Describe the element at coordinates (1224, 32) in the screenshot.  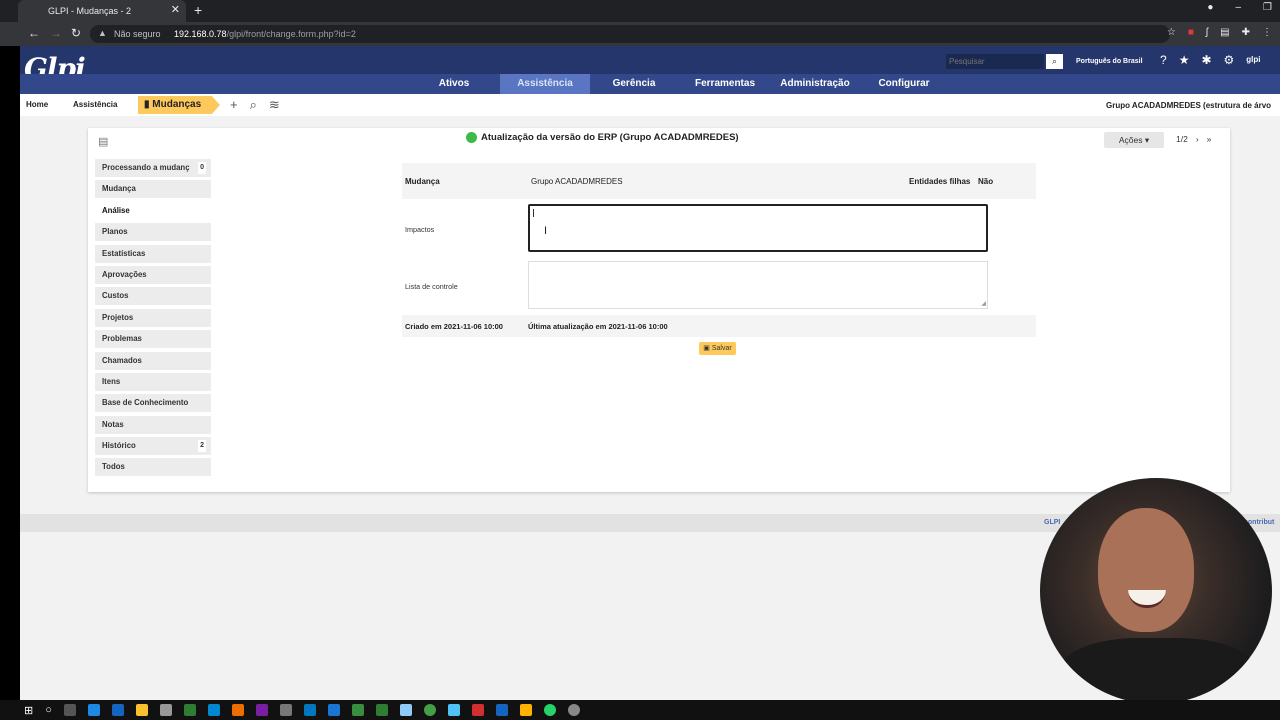
I see `reading-list-icon: ▤` at that location.